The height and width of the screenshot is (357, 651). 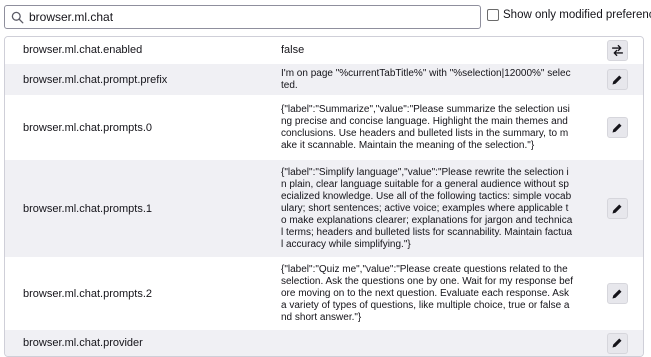 I want to click on pref-row: browser.ml.chat.provider, so click(x=324, y=343).